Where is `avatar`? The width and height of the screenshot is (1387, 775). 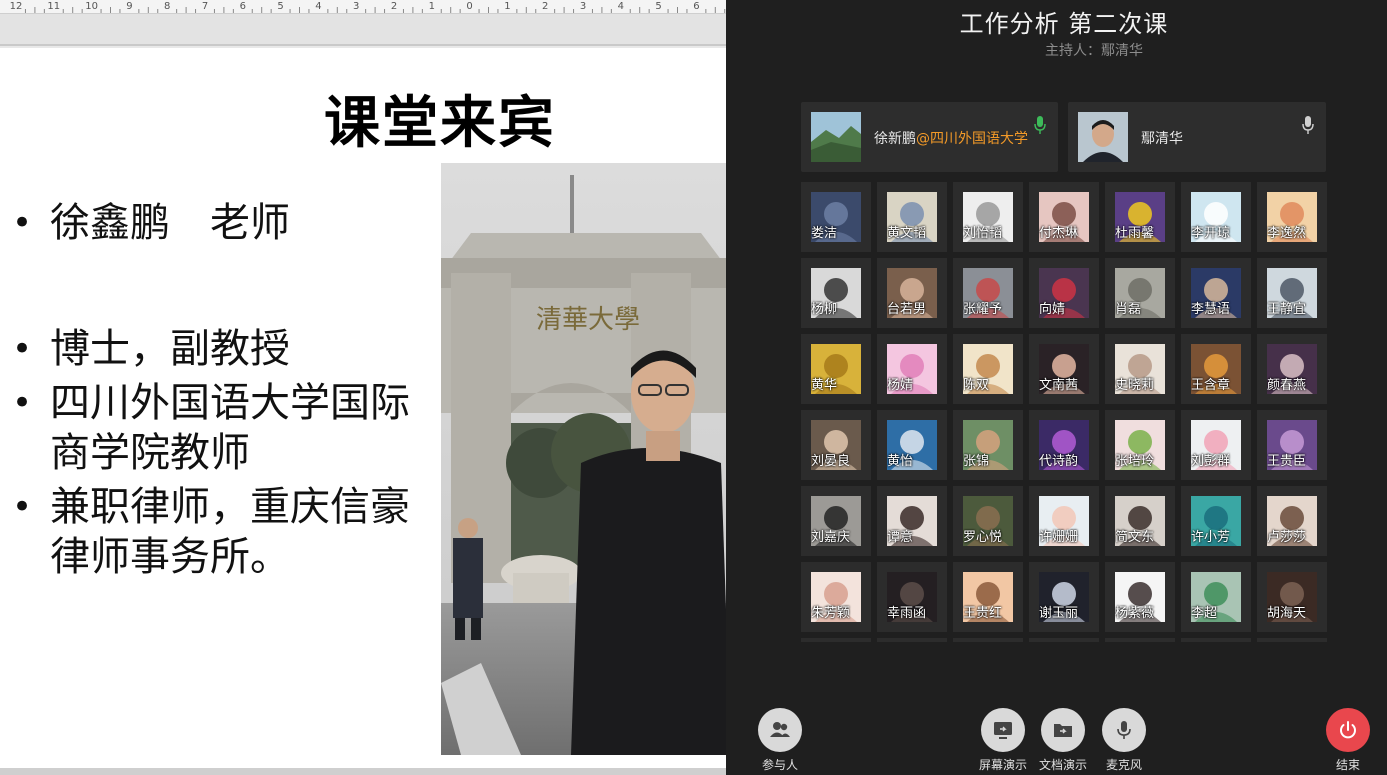 avatar is located at coordinates (1103, 137).